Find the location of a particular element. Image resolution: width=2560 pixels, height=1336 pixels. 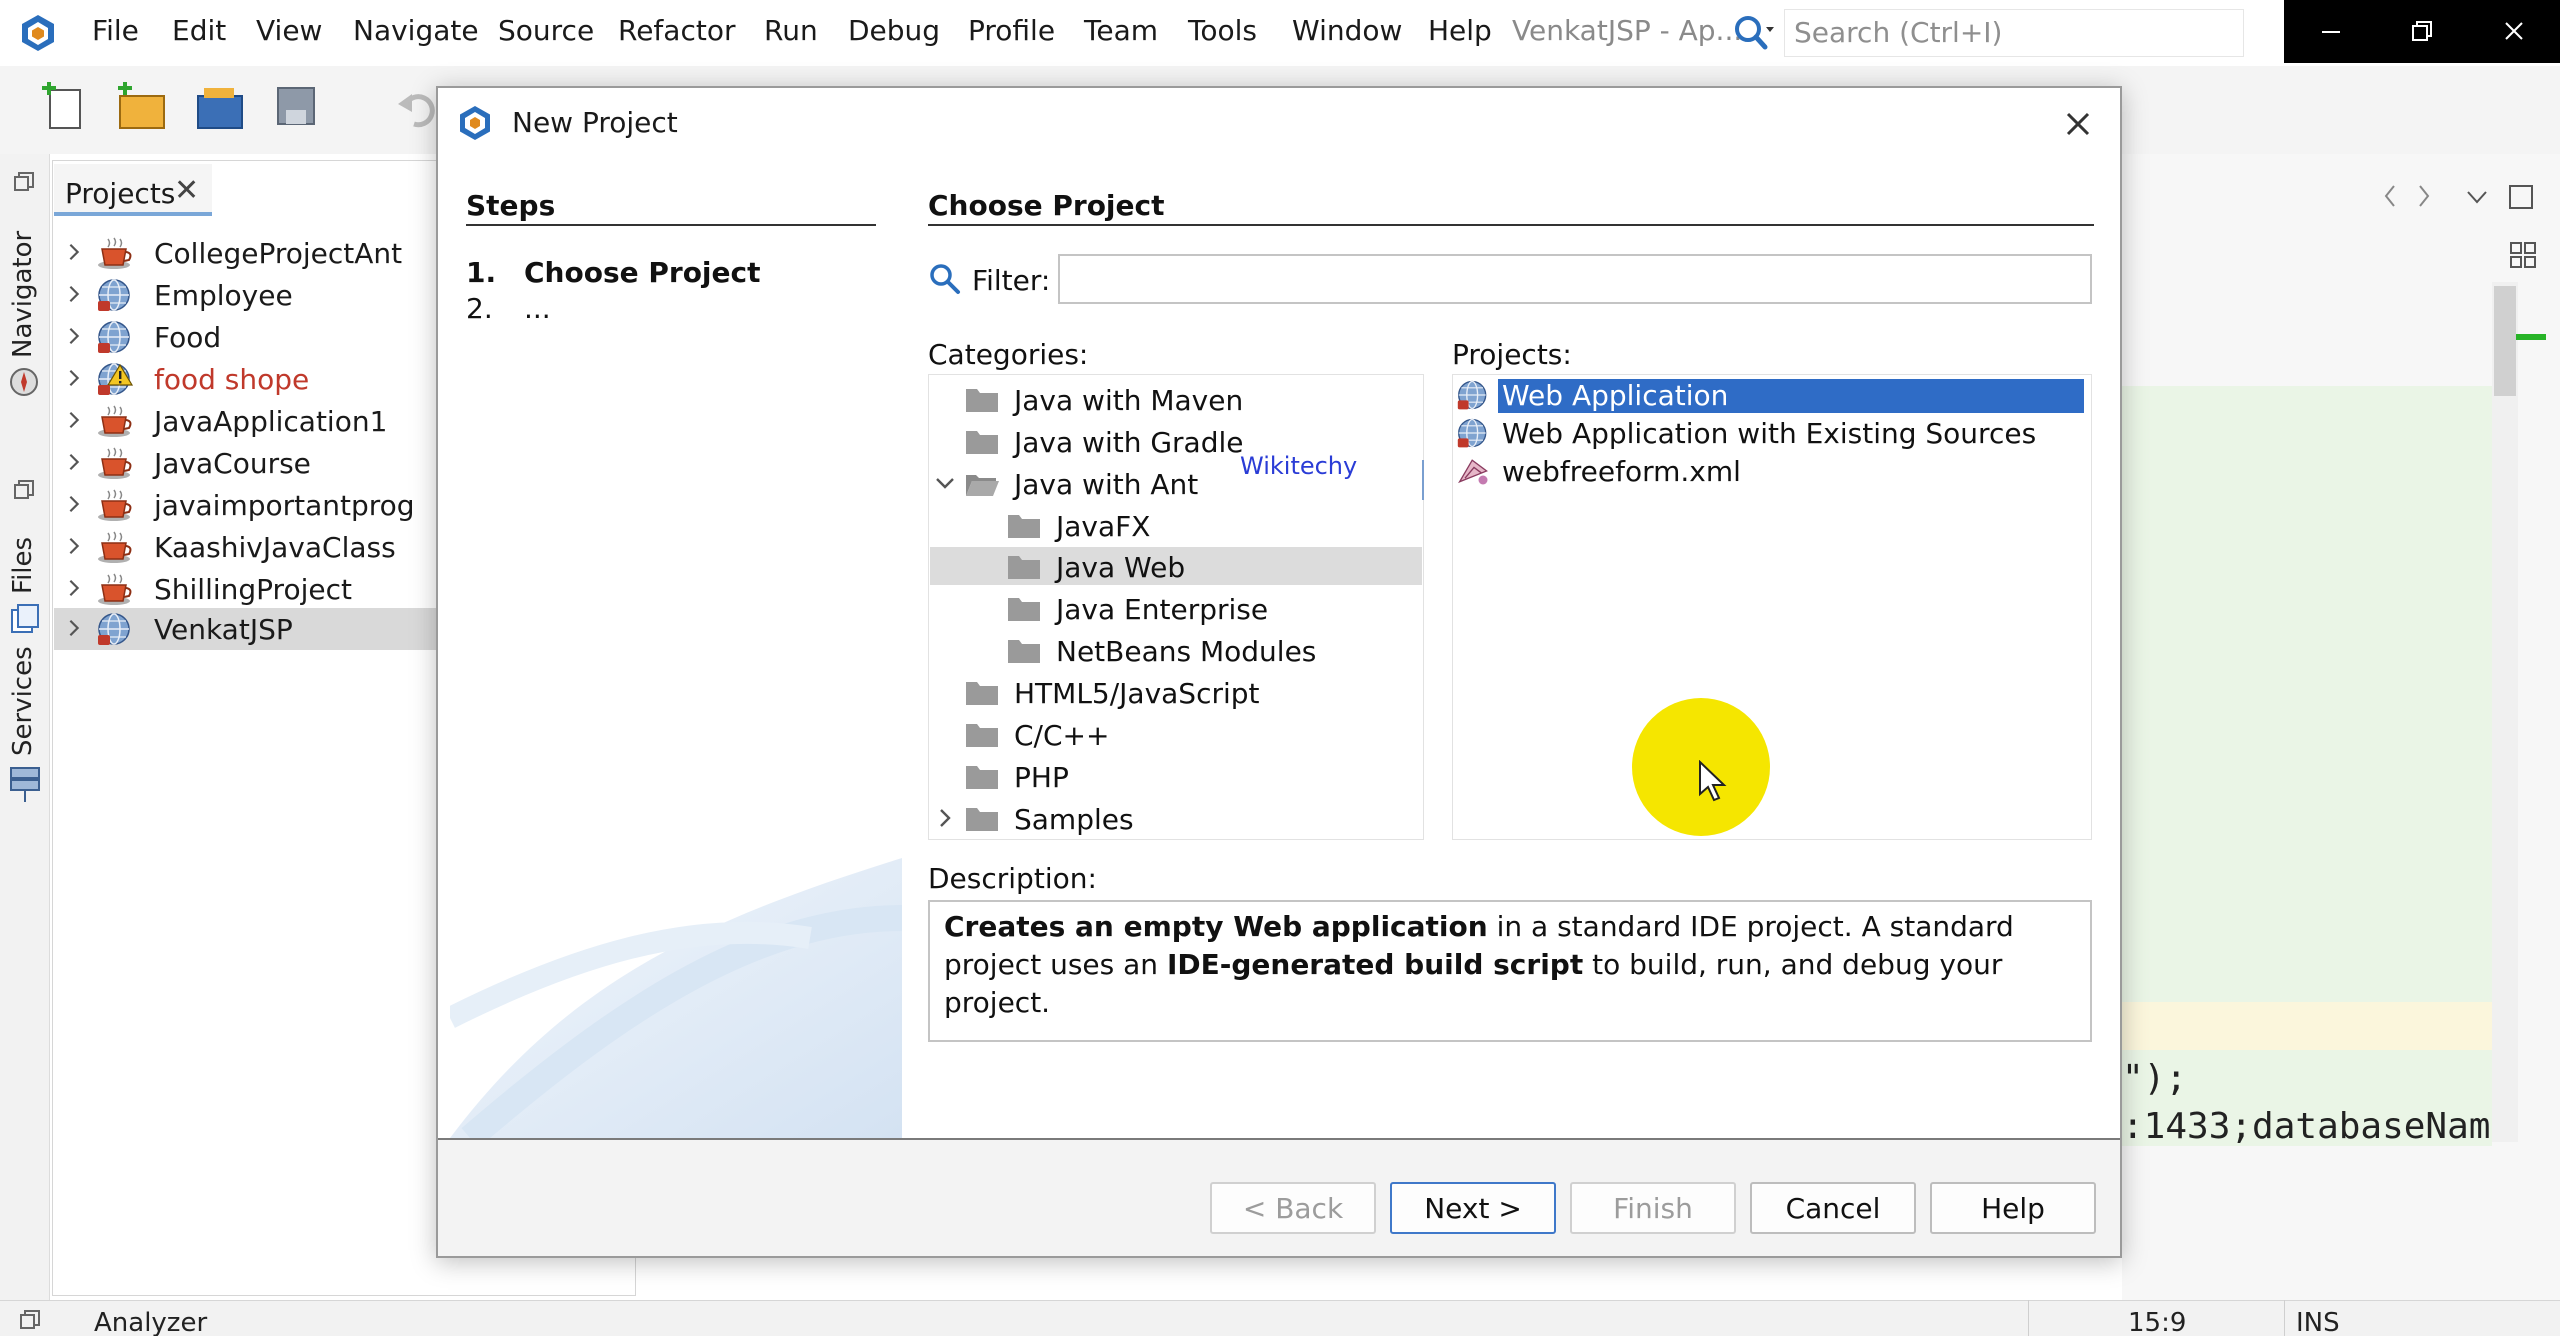

filter-label: Filter: is located at coordinates (1011, 280).